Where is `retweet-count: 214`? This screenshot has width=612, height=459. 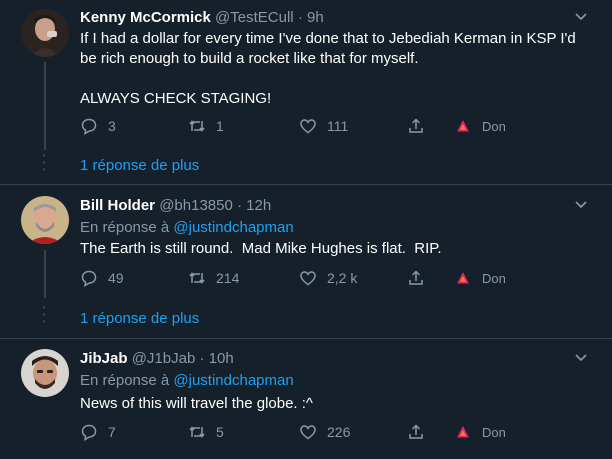 retweet-count: 214 is located at coordinates (228, 278).